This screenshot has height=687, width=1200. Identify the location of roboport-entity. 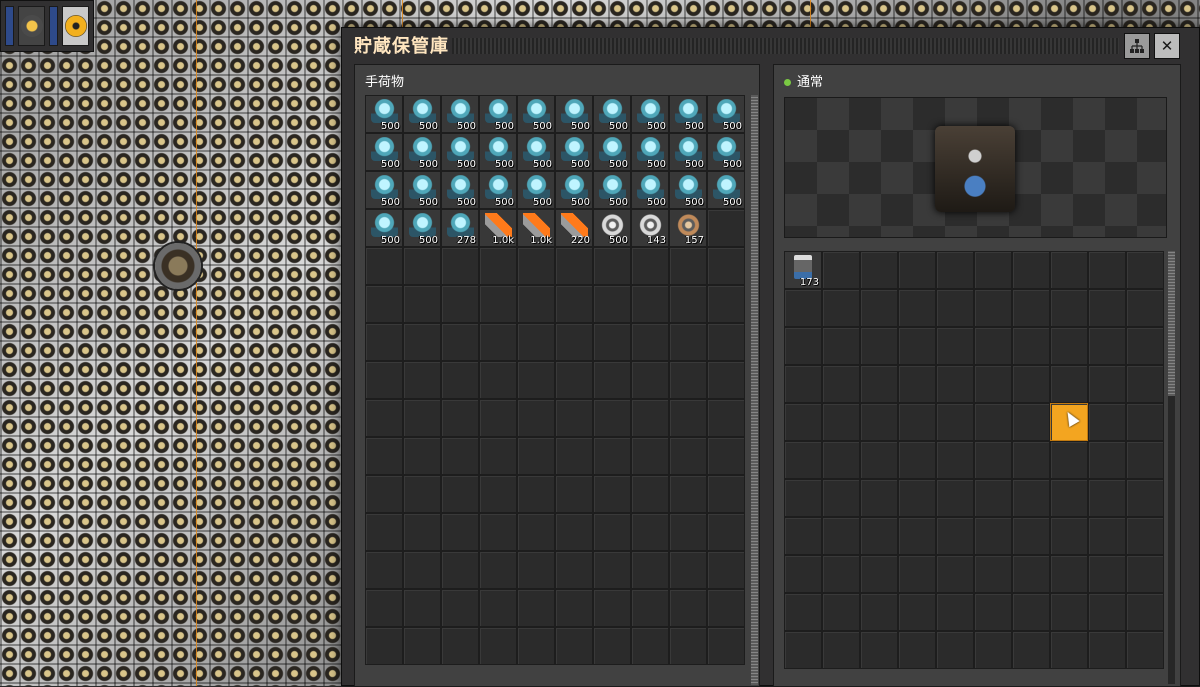
(178, 266).